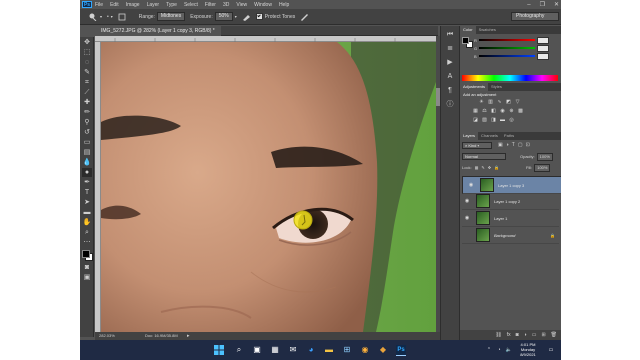  Describe the element at coordinates (498, 335) in the screenshot. I see `link-layers-icon: ⛓` at that location.